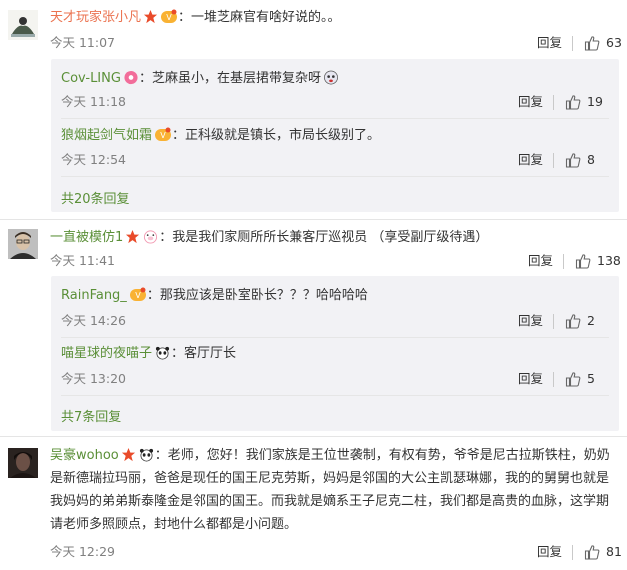 The width and height of the screenshot is (627, 570). I want to click on comment-3-like-count: 81, so click(614, 551).